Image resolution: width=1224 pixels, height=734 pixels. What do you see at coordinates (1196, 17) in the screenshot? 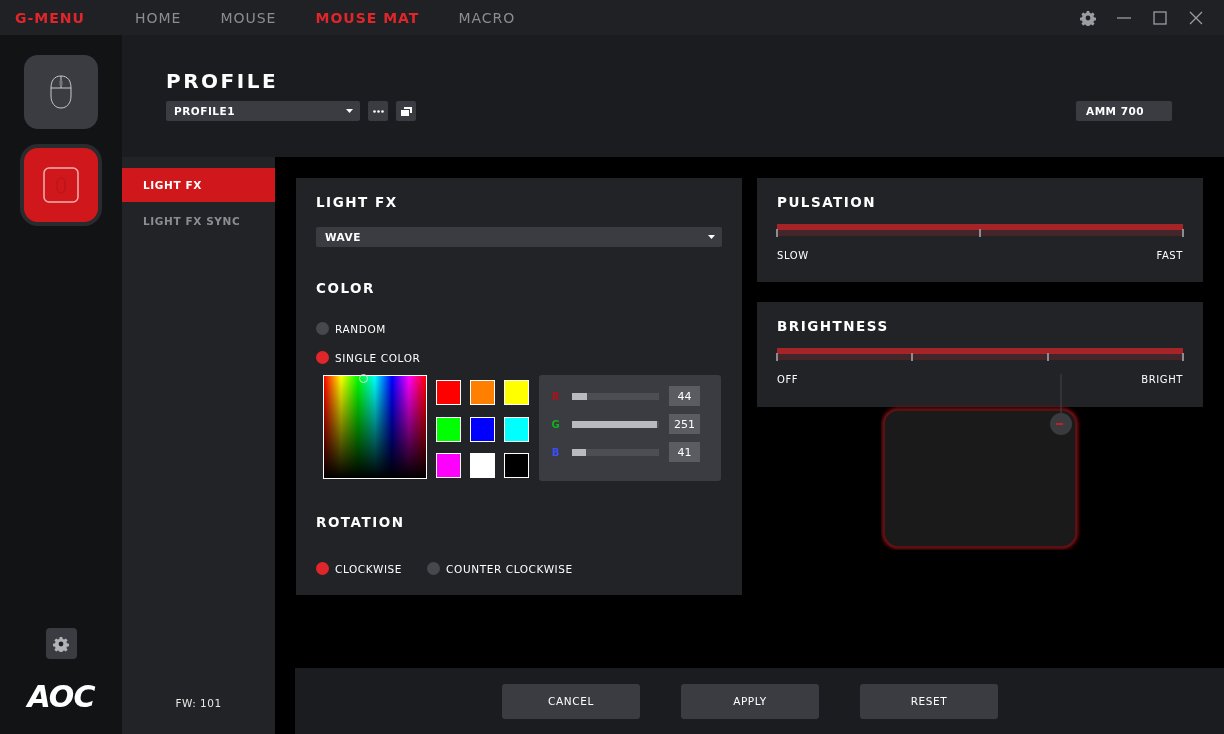
I see `close-icon` at bounding box center [1196, 17].